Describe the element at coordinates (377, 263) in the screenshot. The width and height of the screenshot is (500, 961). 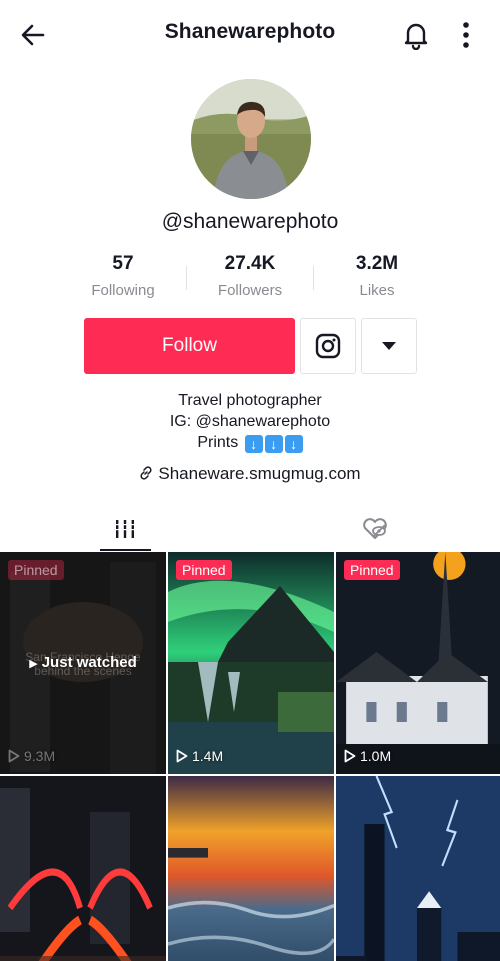
I see `stat-value: 3.2M` at that location.